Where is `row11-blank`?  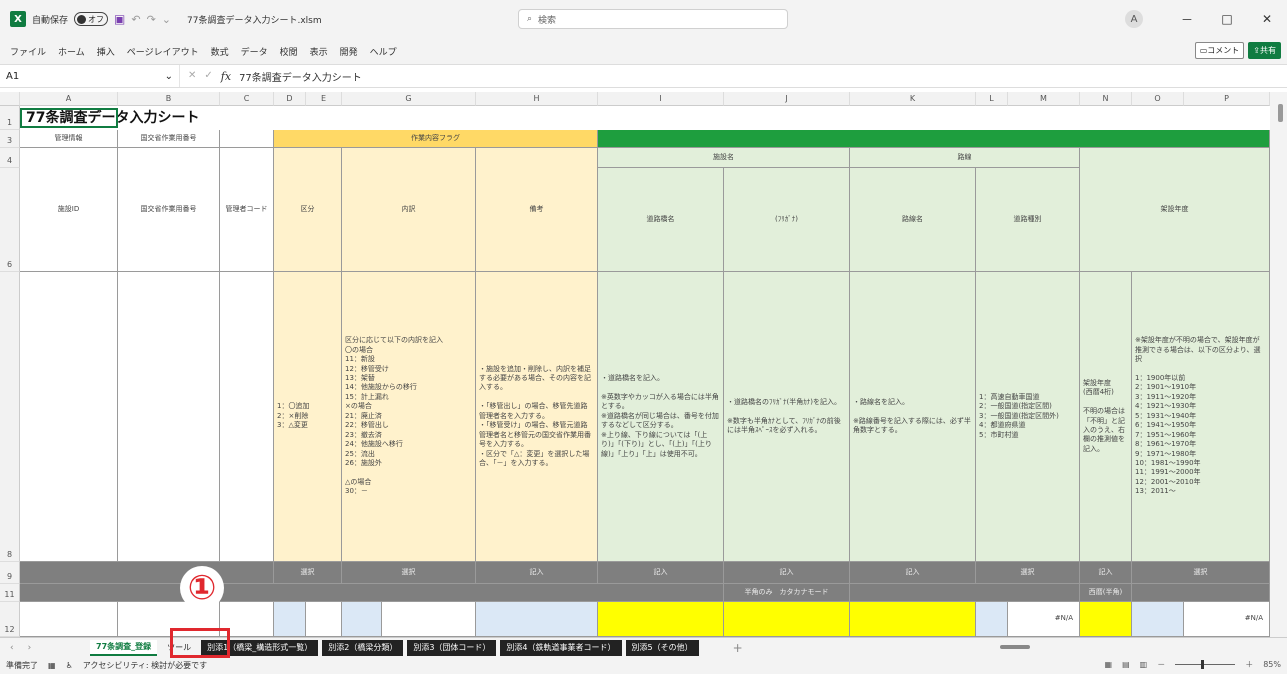
row11-blank is located at coordinates (372, 593).